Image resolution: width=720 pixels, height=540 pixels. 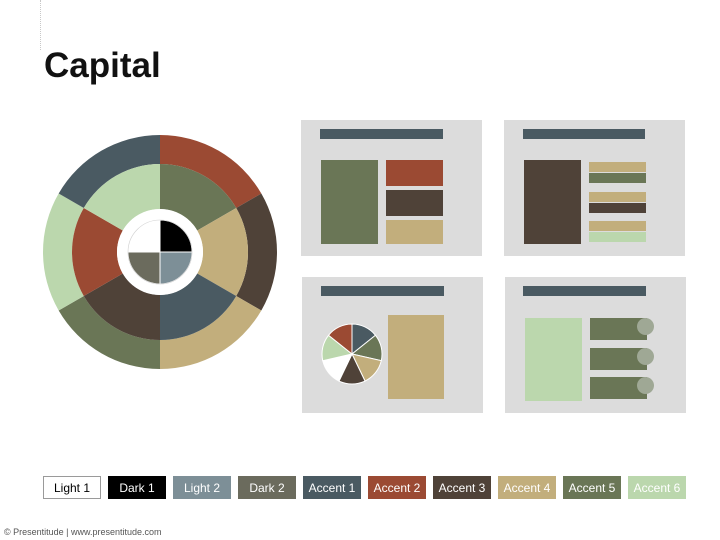 I want to click on swatch-dark-1: Dark 1, so click(x=137, y=487).